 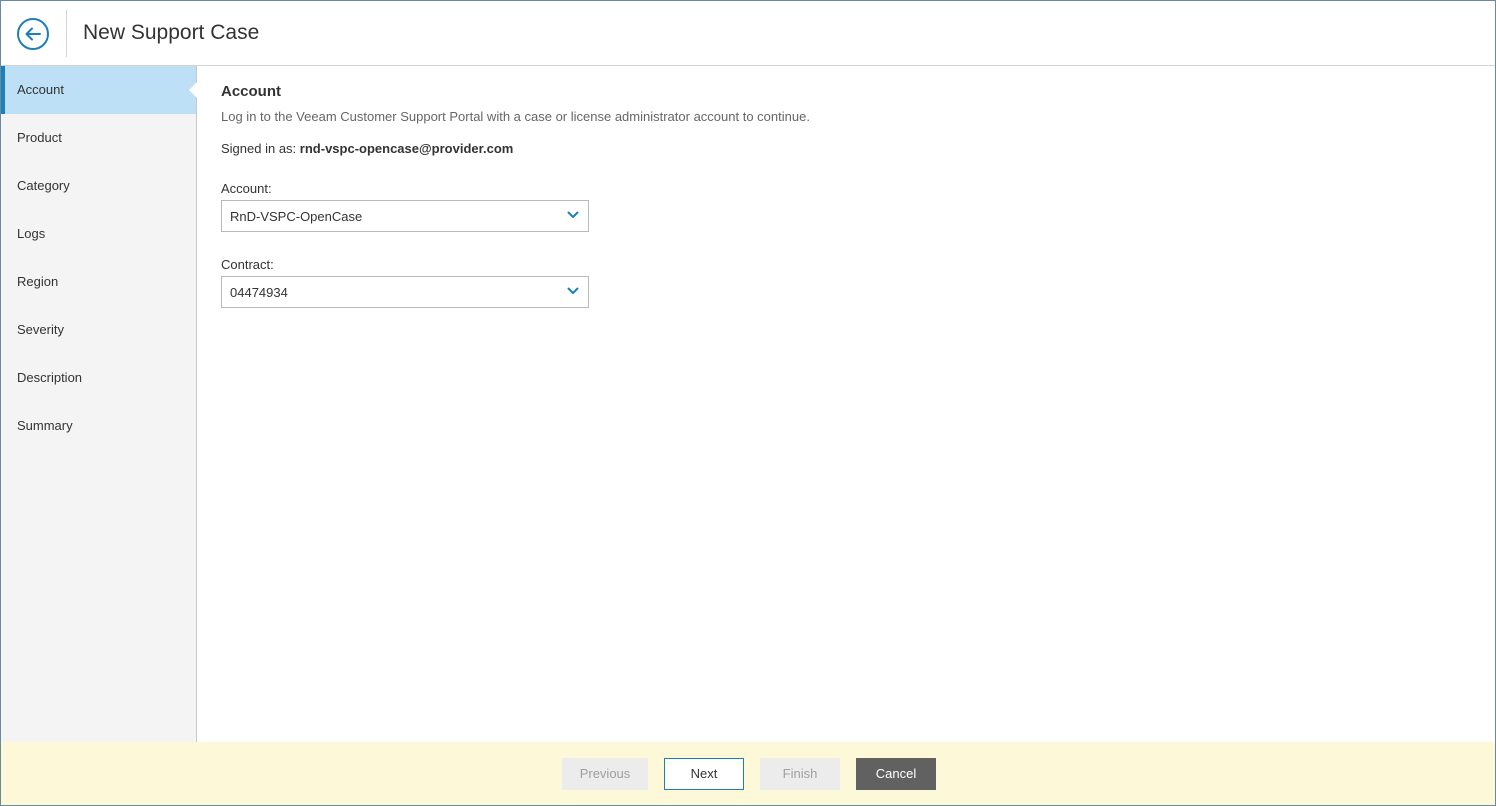 I want to click on arrow-left-circle-icon, so click(x=33, y=34).